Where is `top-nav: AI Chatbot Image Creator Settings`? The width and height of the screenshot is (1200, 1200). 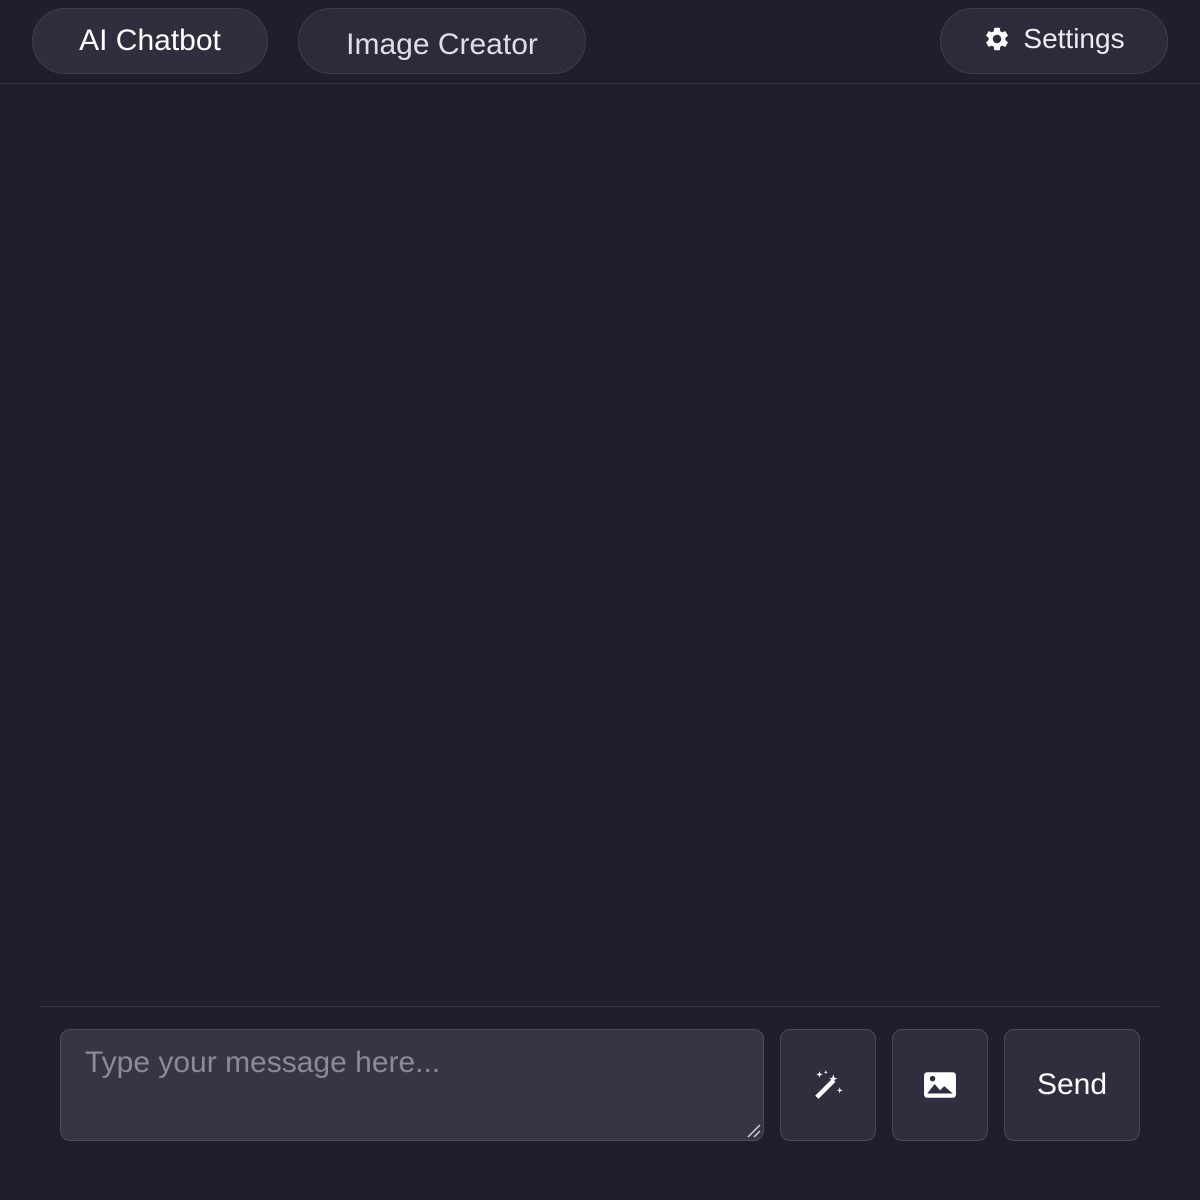 top-nav: AI Chatbot Image Creator Settings is located at coordinates (600, 42).